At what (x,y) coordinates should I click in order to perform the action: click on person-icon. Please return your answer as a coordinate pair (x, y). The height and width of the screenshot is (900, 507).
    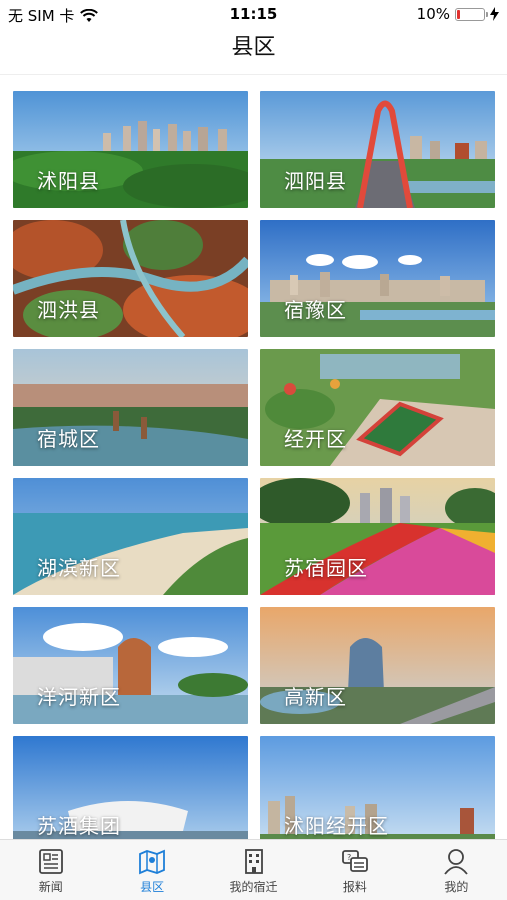
    Looking at the image, I should click on (456, 862).